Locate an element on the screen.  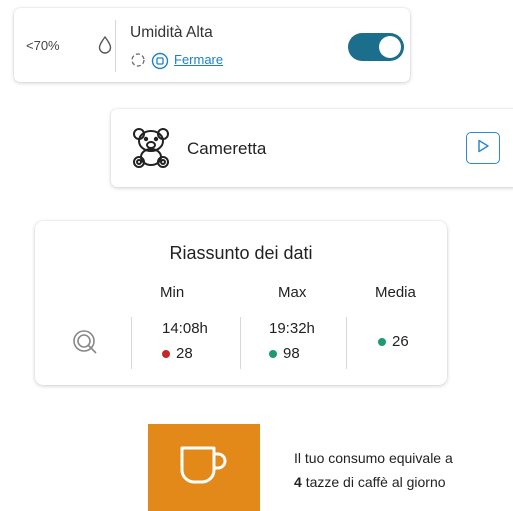
room-card: Cameretta is located at coordinates (312, 148).